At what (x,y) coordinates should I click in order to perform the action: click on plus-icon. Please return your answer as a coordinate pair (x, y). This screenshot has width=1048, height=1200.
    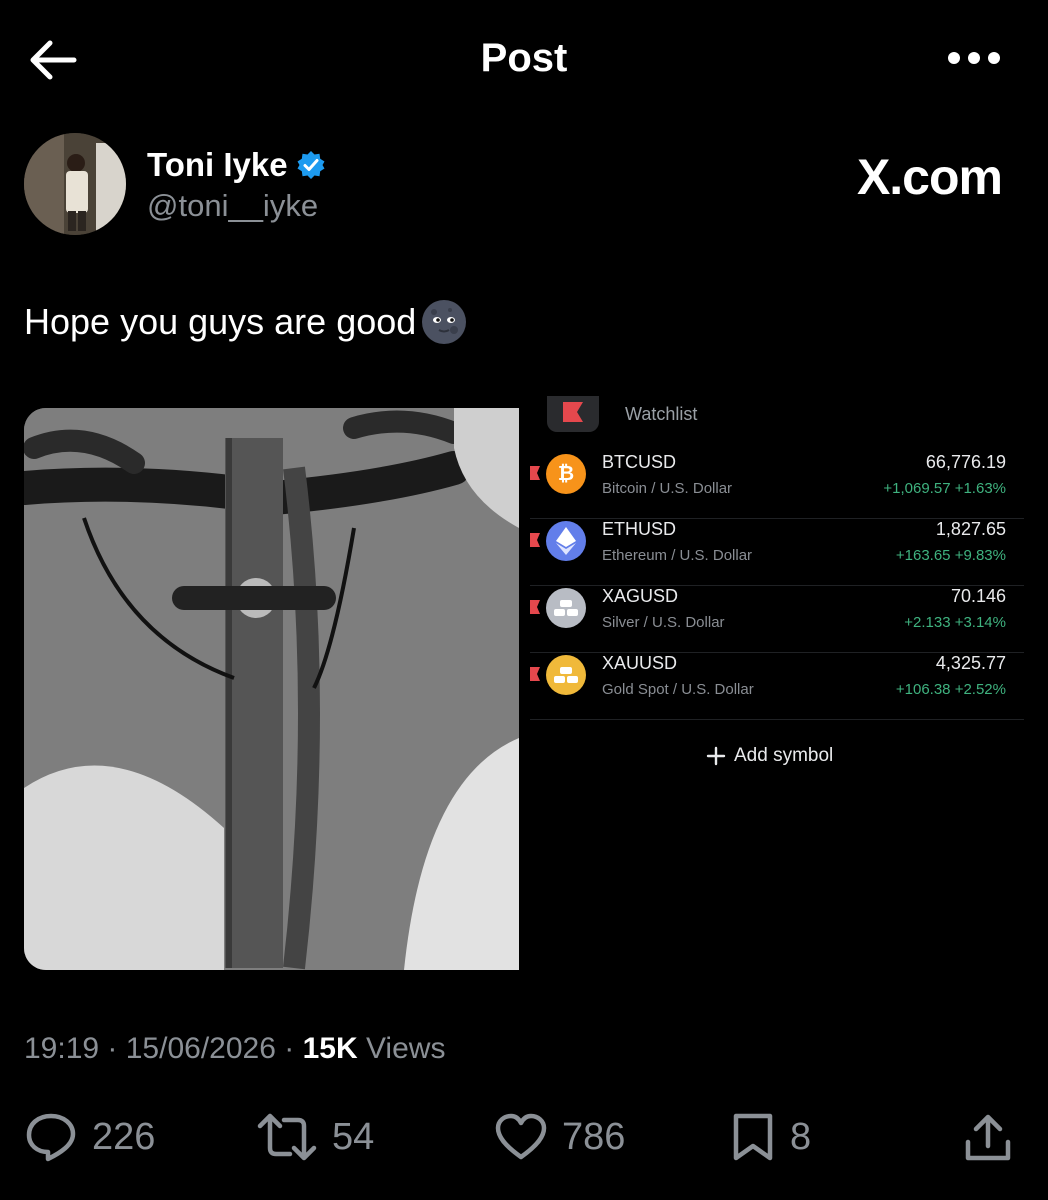
    Looking at the image, I should click on (716, 756).